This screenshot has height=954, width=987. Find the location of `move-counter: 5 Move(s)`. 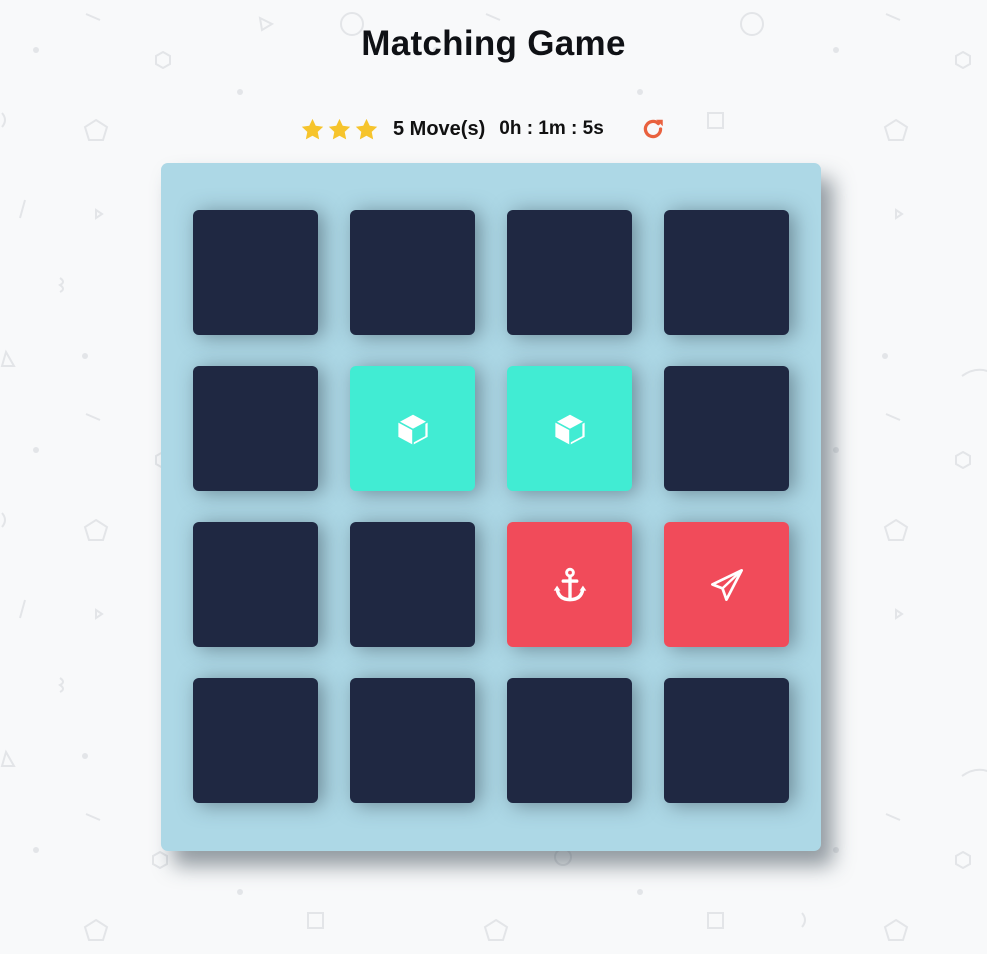

move-counter: 5 Move(s) is located at coordinates (439, 128).